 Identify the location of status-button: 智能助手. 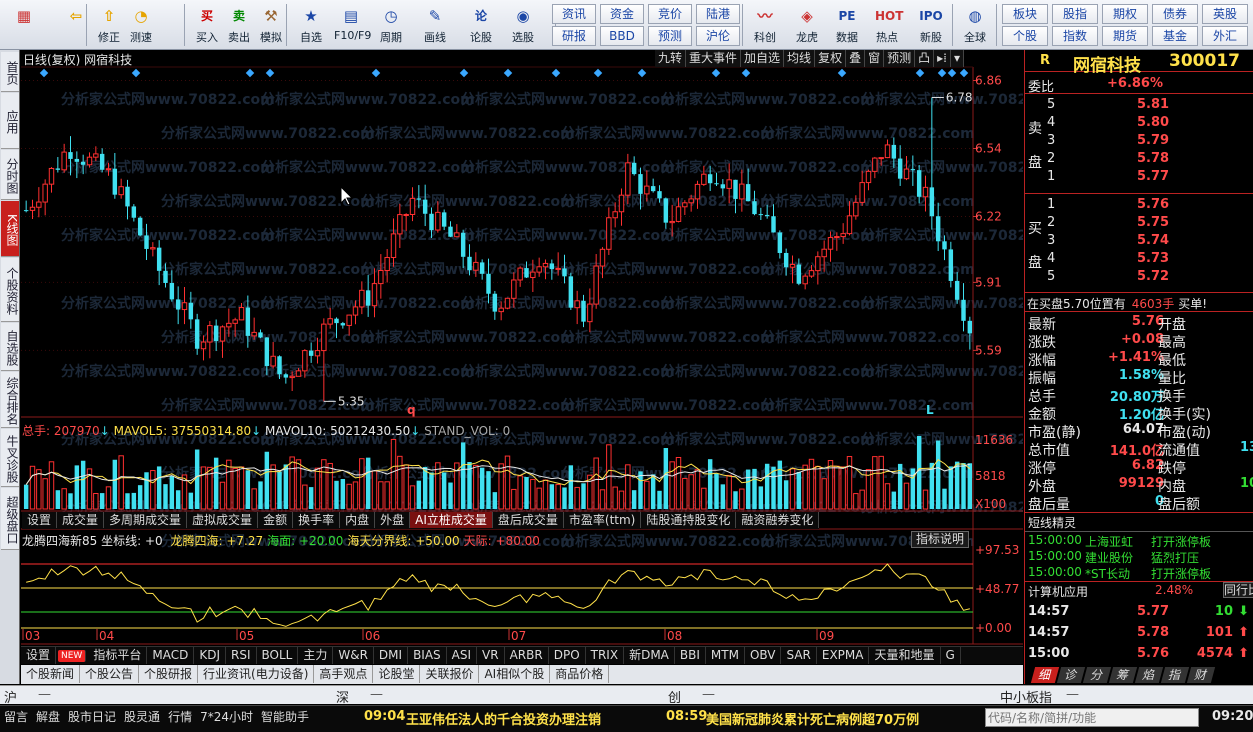
(285, 717).